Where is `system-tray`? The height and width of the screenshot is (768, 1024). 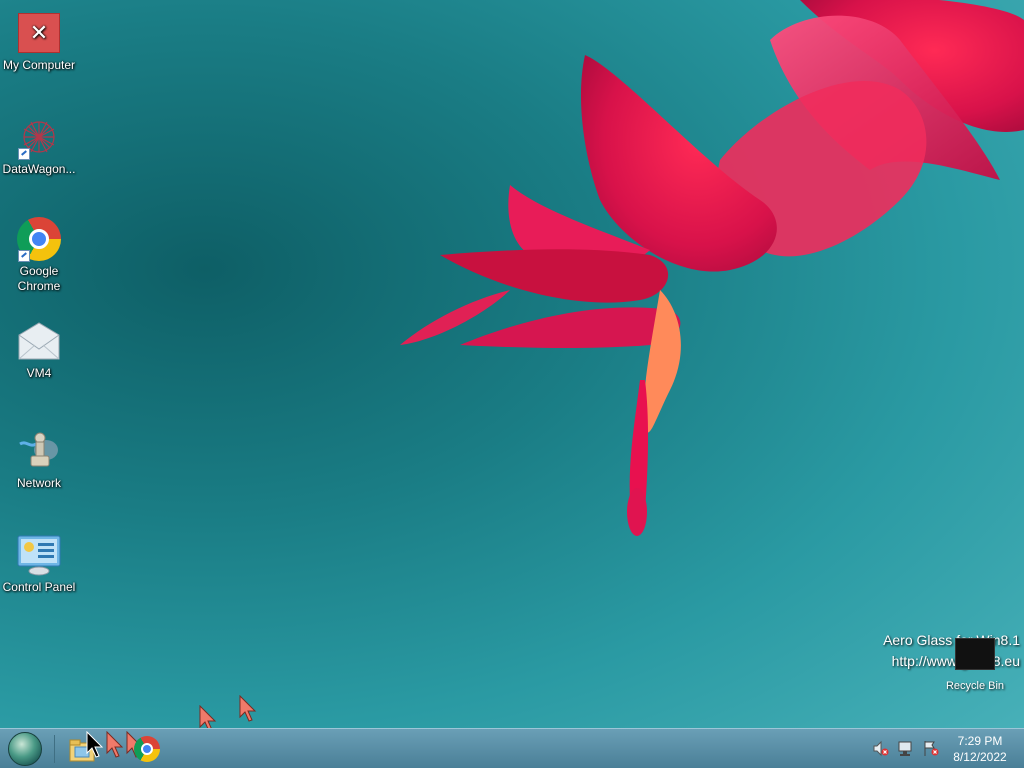
system-tray is located at coordinates (905, 748).